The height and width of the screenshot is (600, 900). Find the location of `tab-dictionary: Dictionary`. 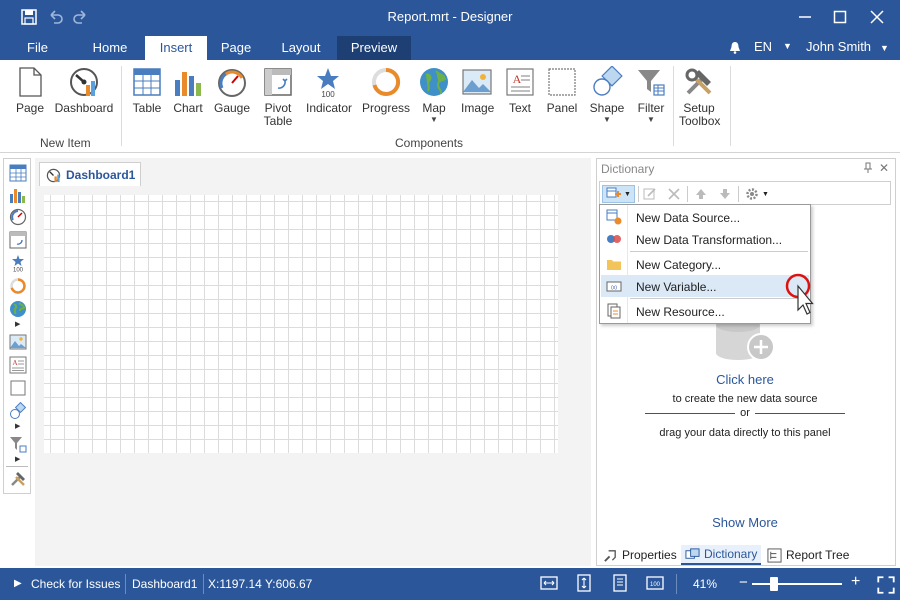

tab-dictionary: Dictionary is located at coordinates (721, 555).